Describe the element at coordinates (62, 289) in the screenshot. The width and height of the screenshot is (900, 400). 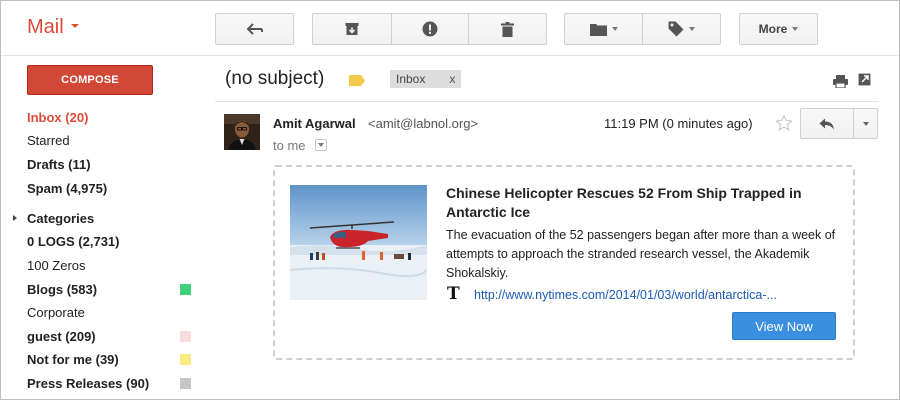
I see `sidebar-item-blogs: Blogs (583)` at that location.